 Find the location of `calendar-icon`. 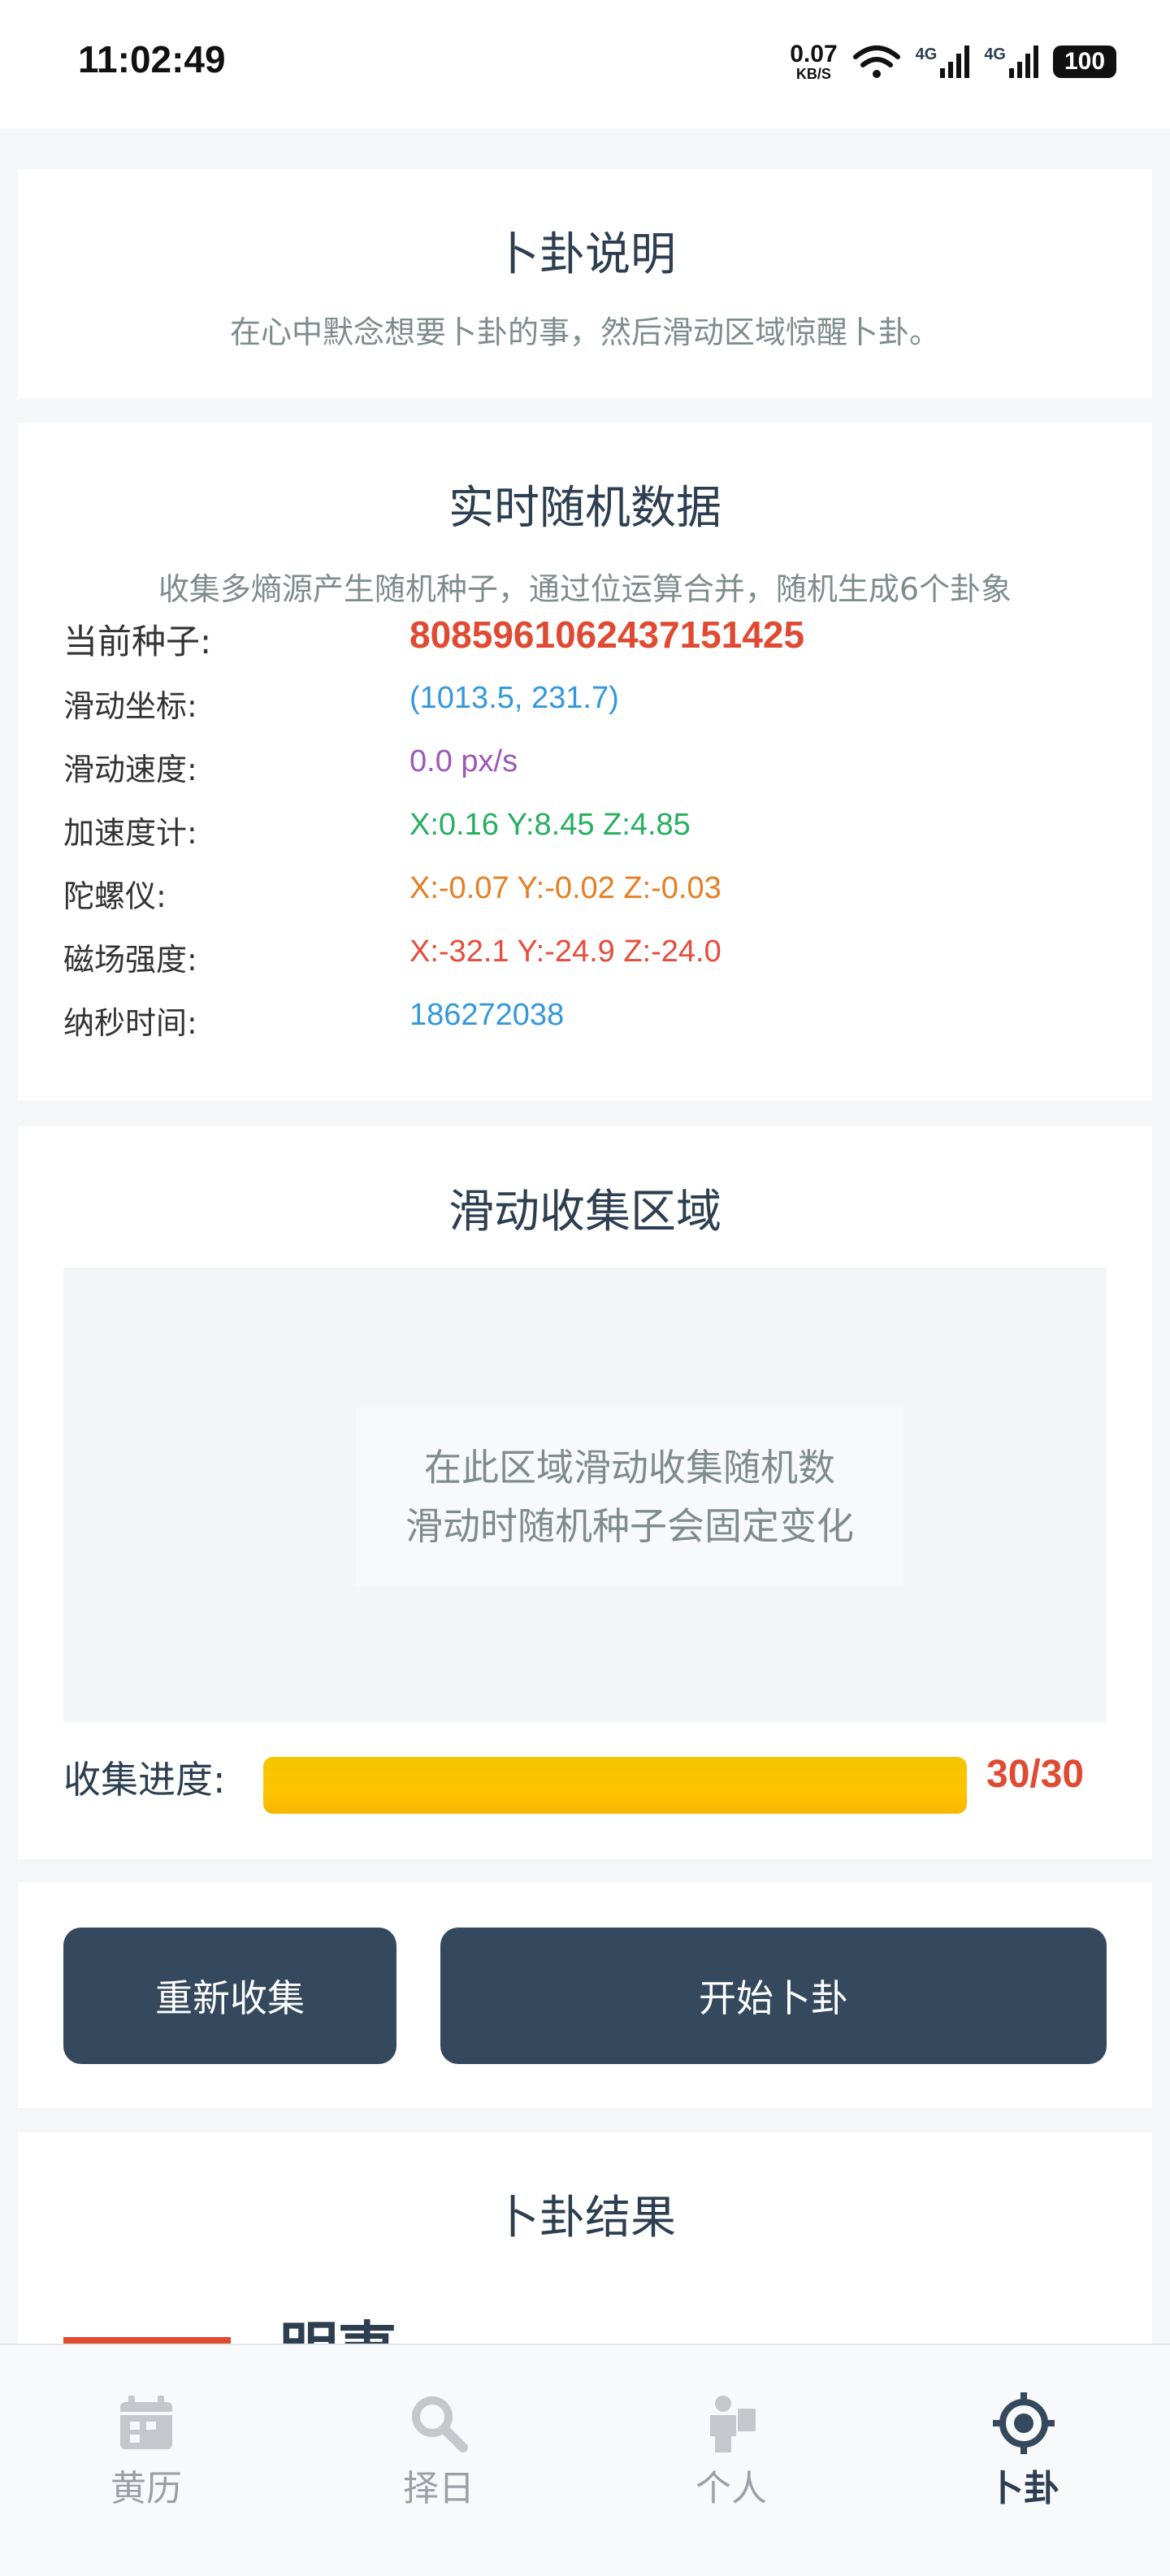

calendar-icon is located at coordinates (146, 2422).